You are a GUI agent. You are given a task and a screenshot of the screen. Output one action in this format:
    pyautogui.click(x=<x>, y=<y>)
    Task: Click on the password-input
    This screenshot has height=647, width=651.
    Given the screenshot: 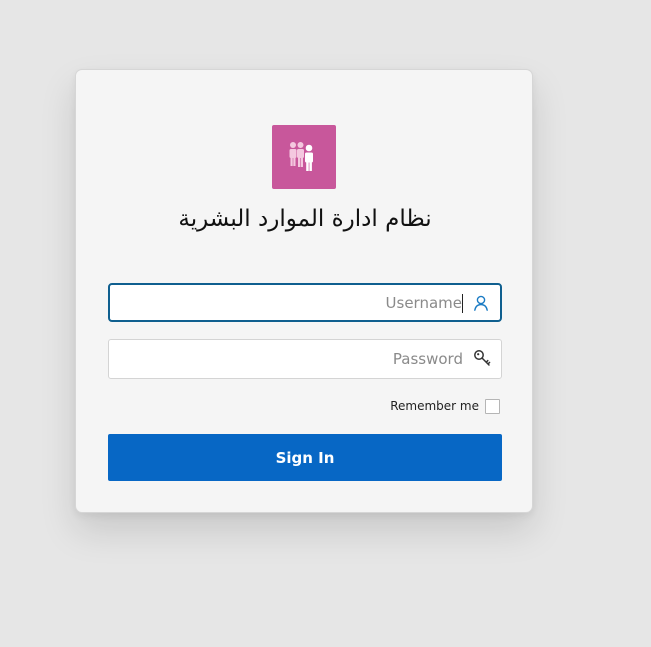 What is the action you would take?
    pyautogui.click(x=305, y=359)
    